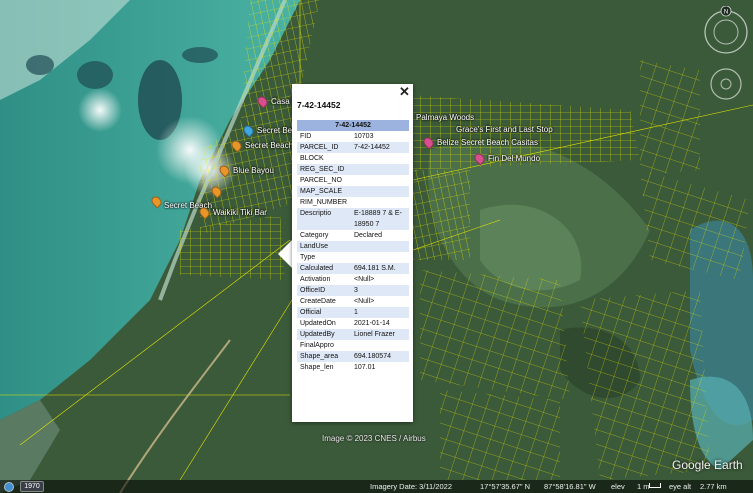 The image size is (753, 493). I want to click on attribute-row: RIM_NUMBER, so click(353, 202).